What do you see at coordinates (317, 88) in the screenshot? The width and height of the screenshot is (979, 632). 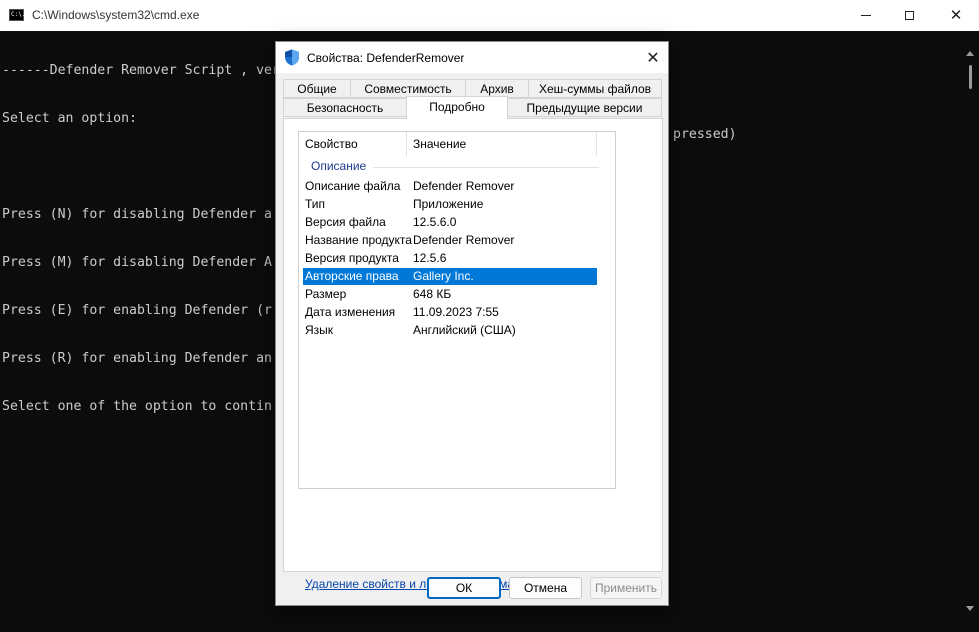 I see `tab-general: Общие` at bounding box center [317, 88].